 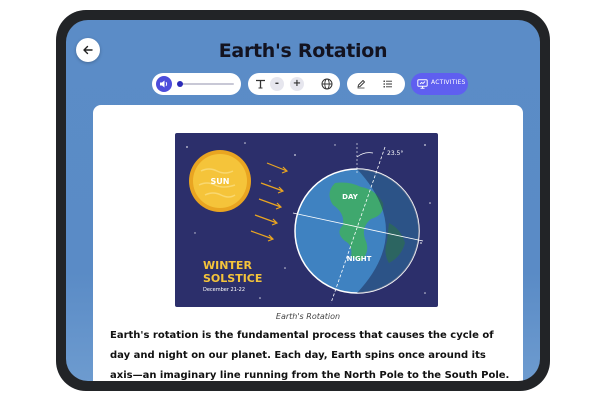 I want to click on night-label: NIGHT, so click(x=359, y=259).